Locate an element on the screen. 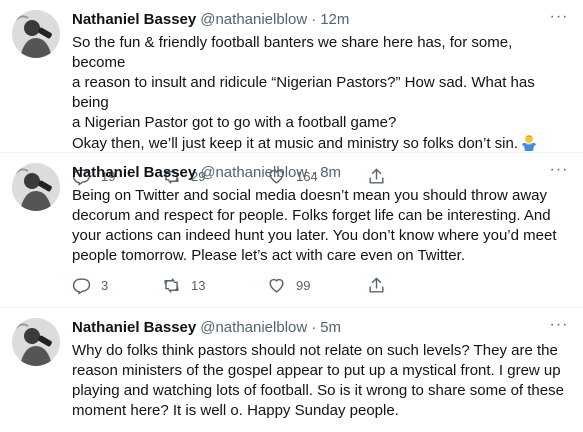 This screenshot has height=432, width=583. like-button: 99 is located at coordinates (317, 285).